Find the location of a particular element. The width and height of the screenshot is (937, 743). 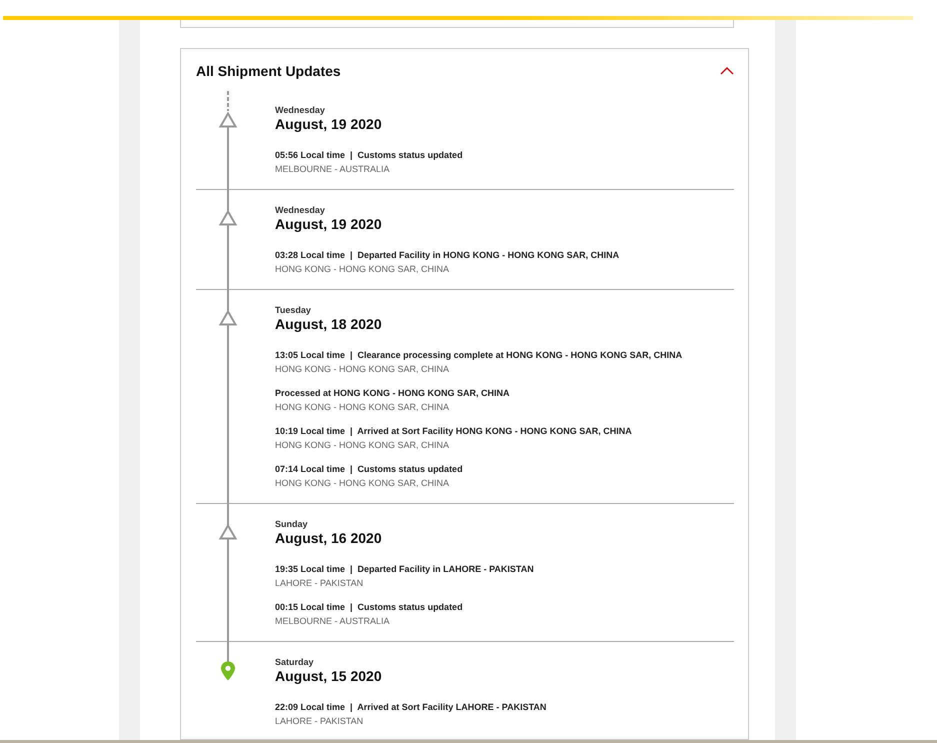

event-description: 13:05 Local time | Clearance processing complete at HONG KONG - HONG KONG SAR, CHINA is located at coordinates (478, 354).